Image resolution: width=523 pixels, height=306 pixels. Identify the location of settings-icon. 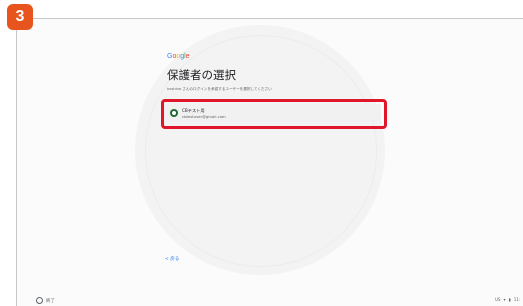
(39, 300).